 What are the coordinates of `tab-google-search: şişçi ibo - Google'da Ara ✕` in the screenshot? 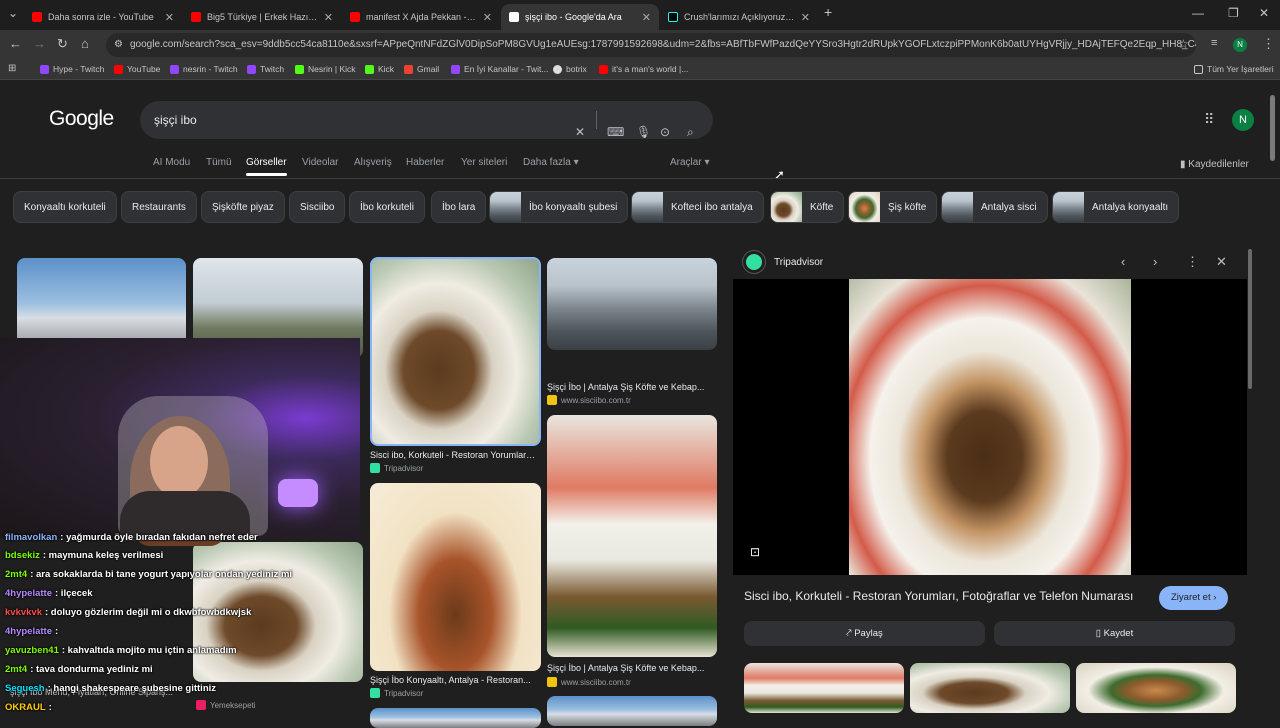 It's located at (580, 17).